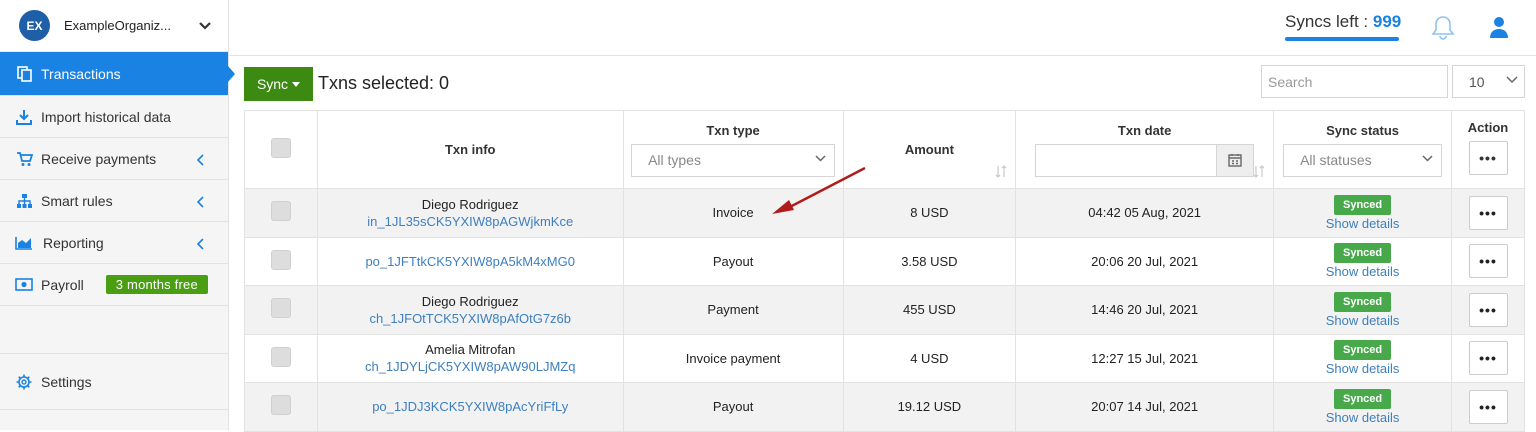 The height and width of the screenshot is (432, 1536). I want to click on txn-type: Payment, so click(733, 310).